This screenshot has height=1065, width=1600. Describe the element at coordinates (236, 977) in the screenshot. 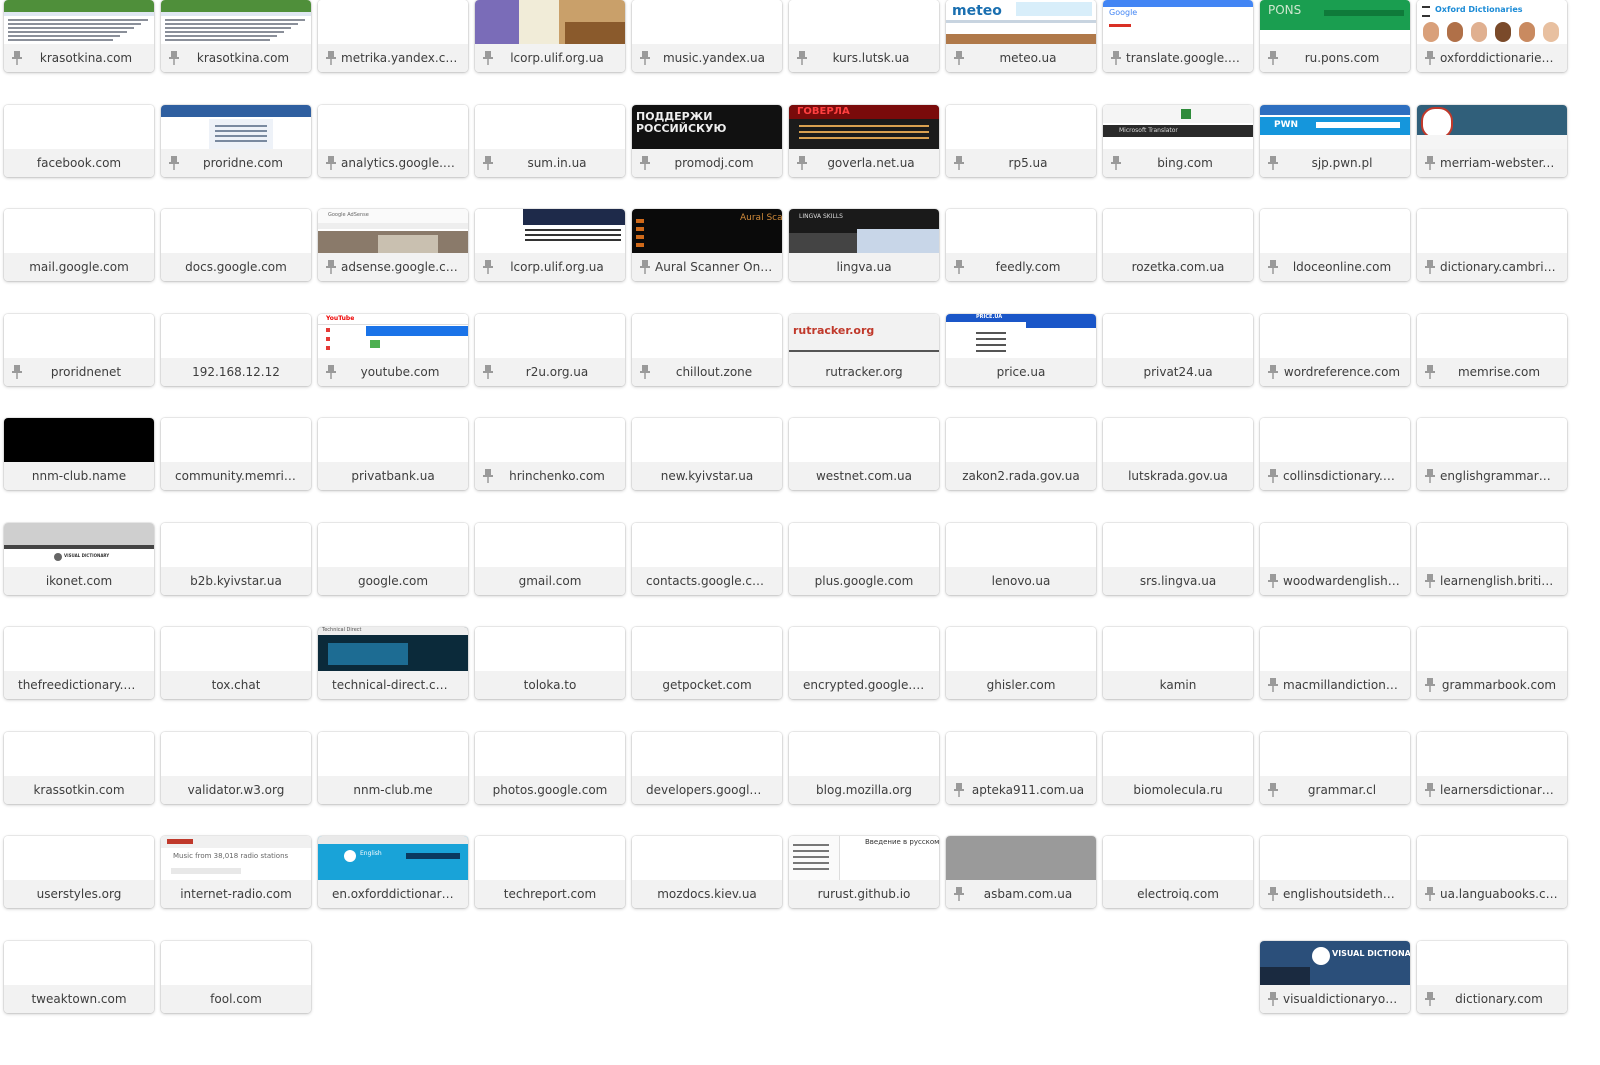

I see `site-tile: fool.com` at that location.